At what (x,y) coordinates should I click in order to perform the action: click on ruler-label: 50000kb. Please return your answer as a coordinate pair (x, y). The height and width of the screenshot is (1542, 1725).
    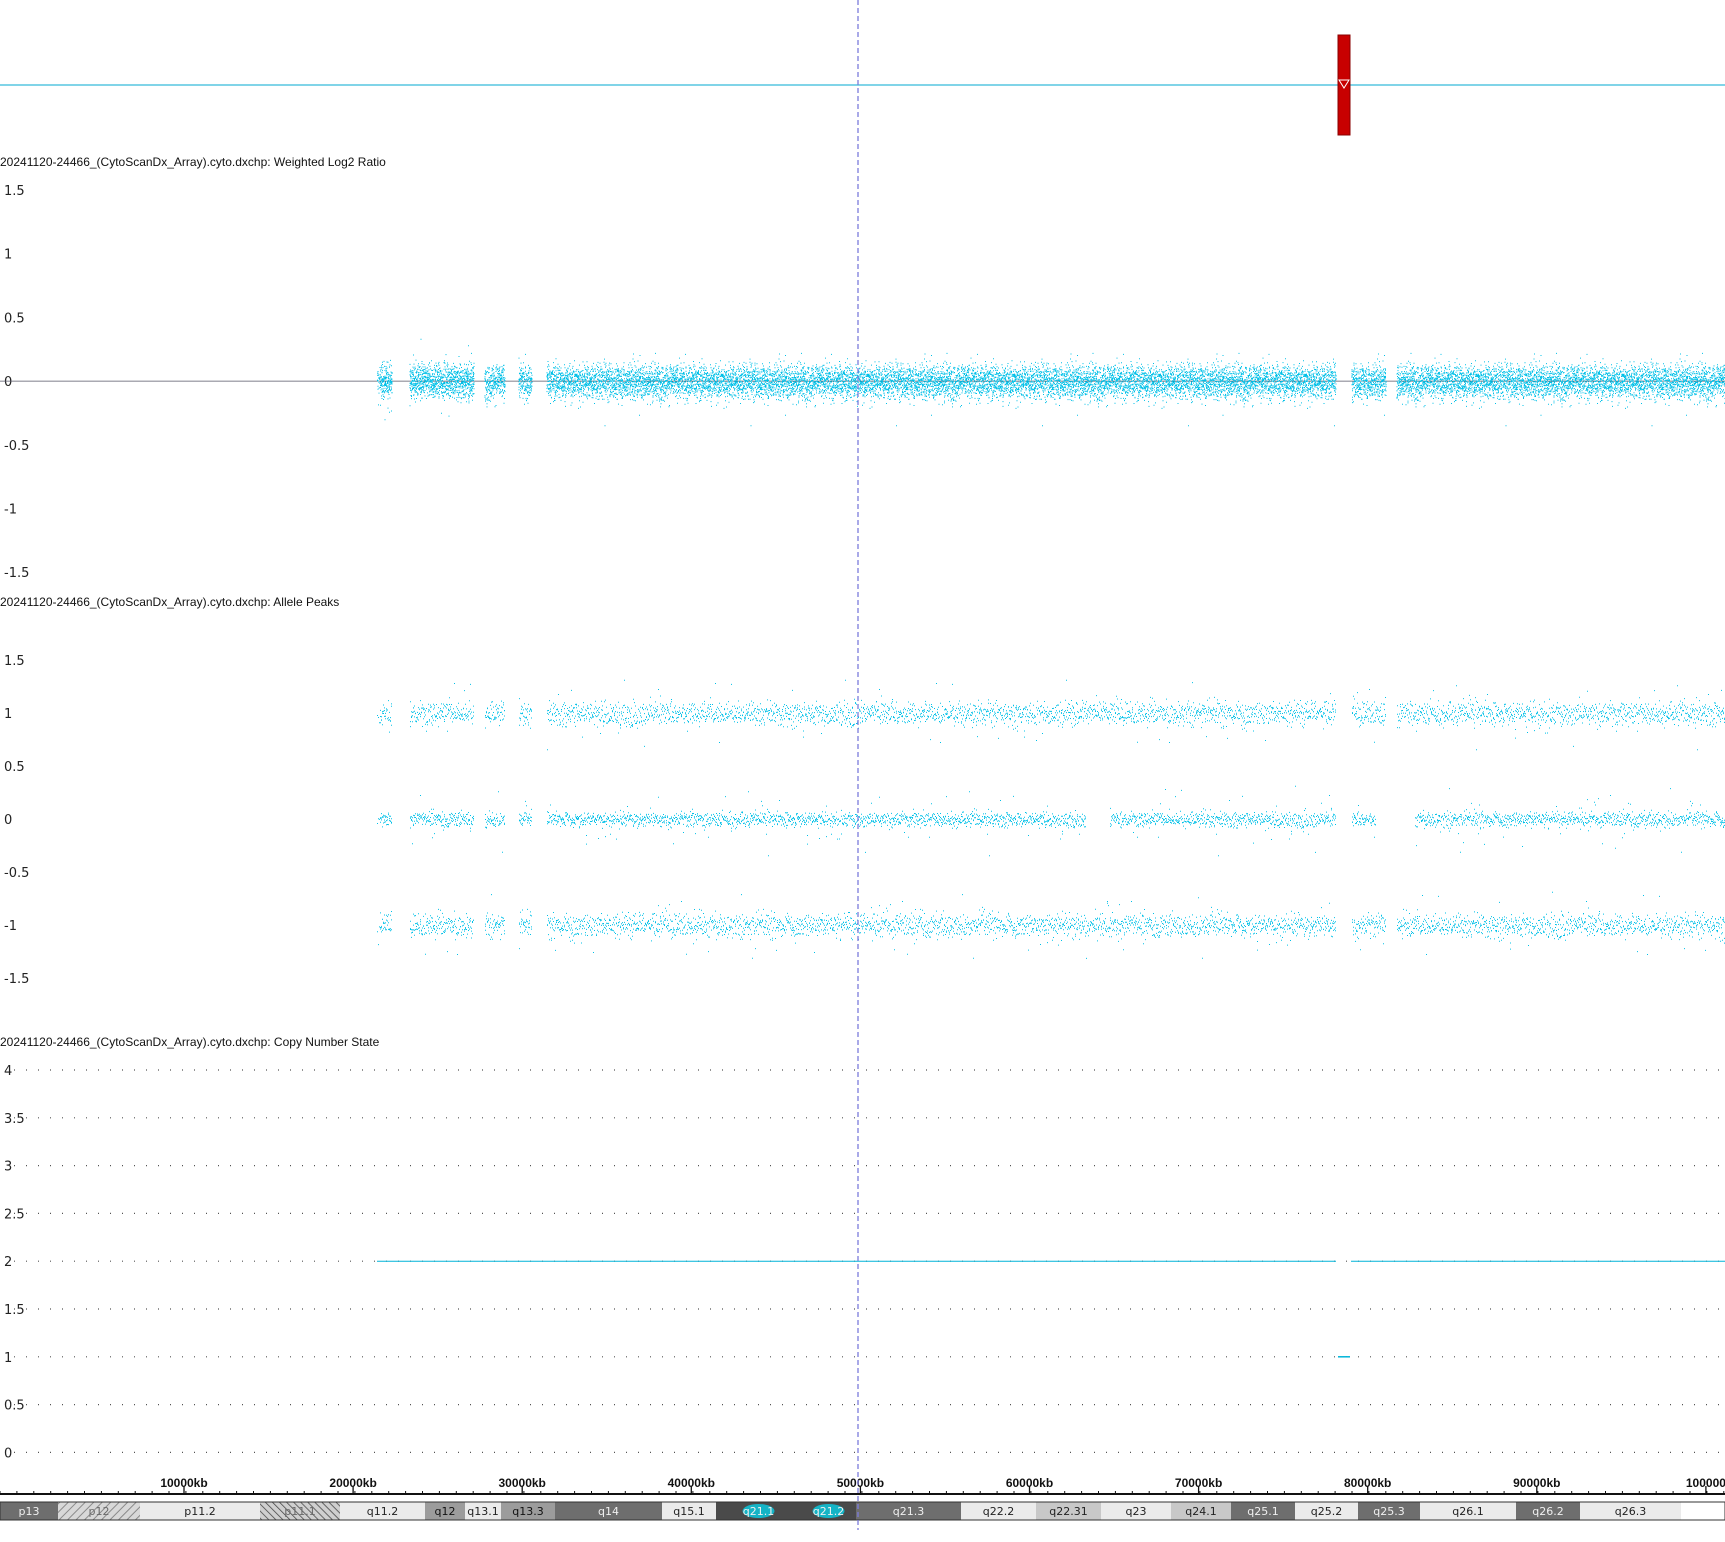
    Looking at the image, I should click on (860, 1483).